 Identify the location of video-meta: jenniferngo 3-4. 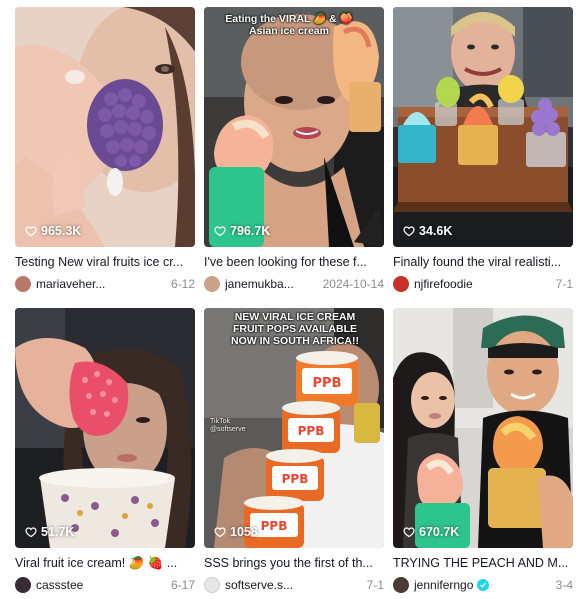
(483, 585).